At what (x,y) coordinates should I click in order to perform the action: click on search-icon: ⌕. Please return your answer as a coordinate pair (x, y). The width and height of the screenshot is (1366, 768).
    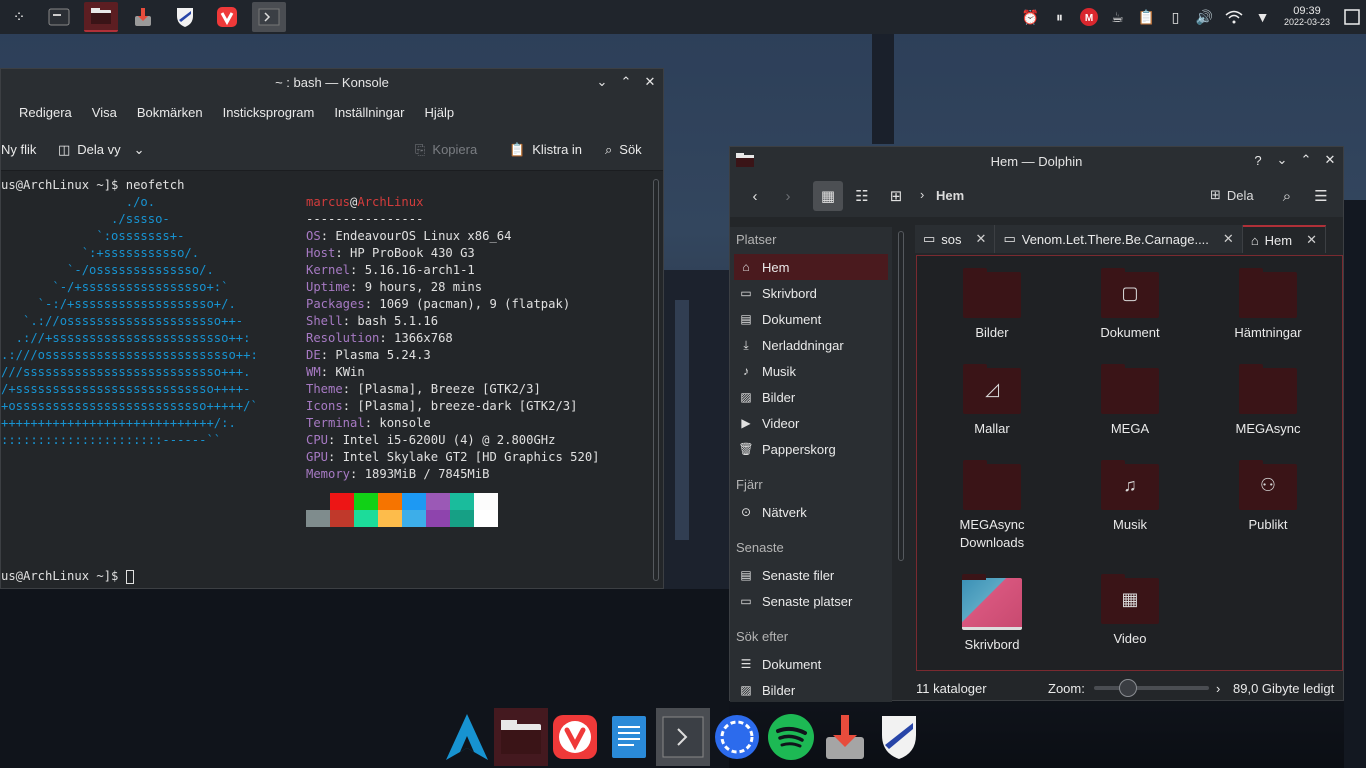
    Looking at the image, I should click on (1287, 196).